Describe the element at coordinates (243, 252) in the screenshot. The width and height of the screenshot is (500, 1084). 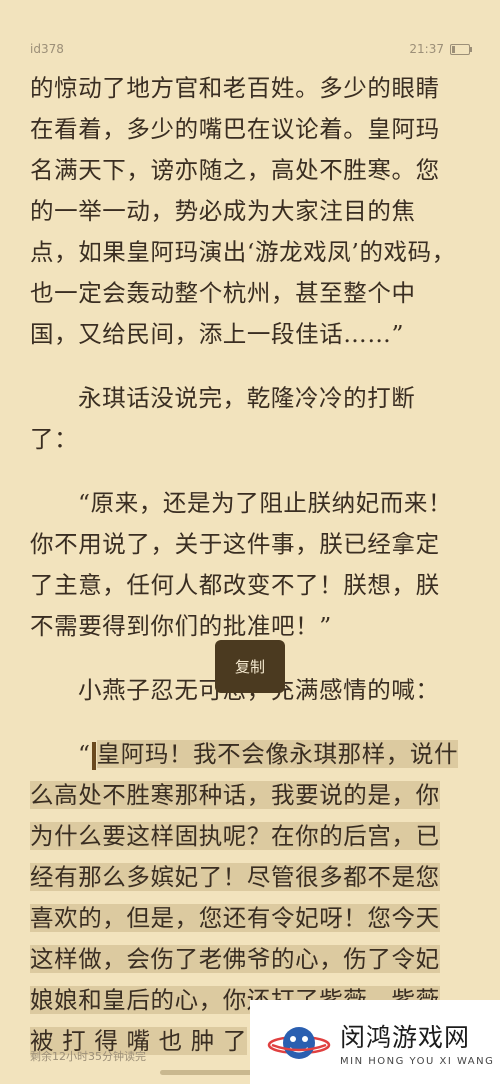
I see `text-line: 点，如果皇阿玛演出‘游龙戏凤’的戏码，` at that location.